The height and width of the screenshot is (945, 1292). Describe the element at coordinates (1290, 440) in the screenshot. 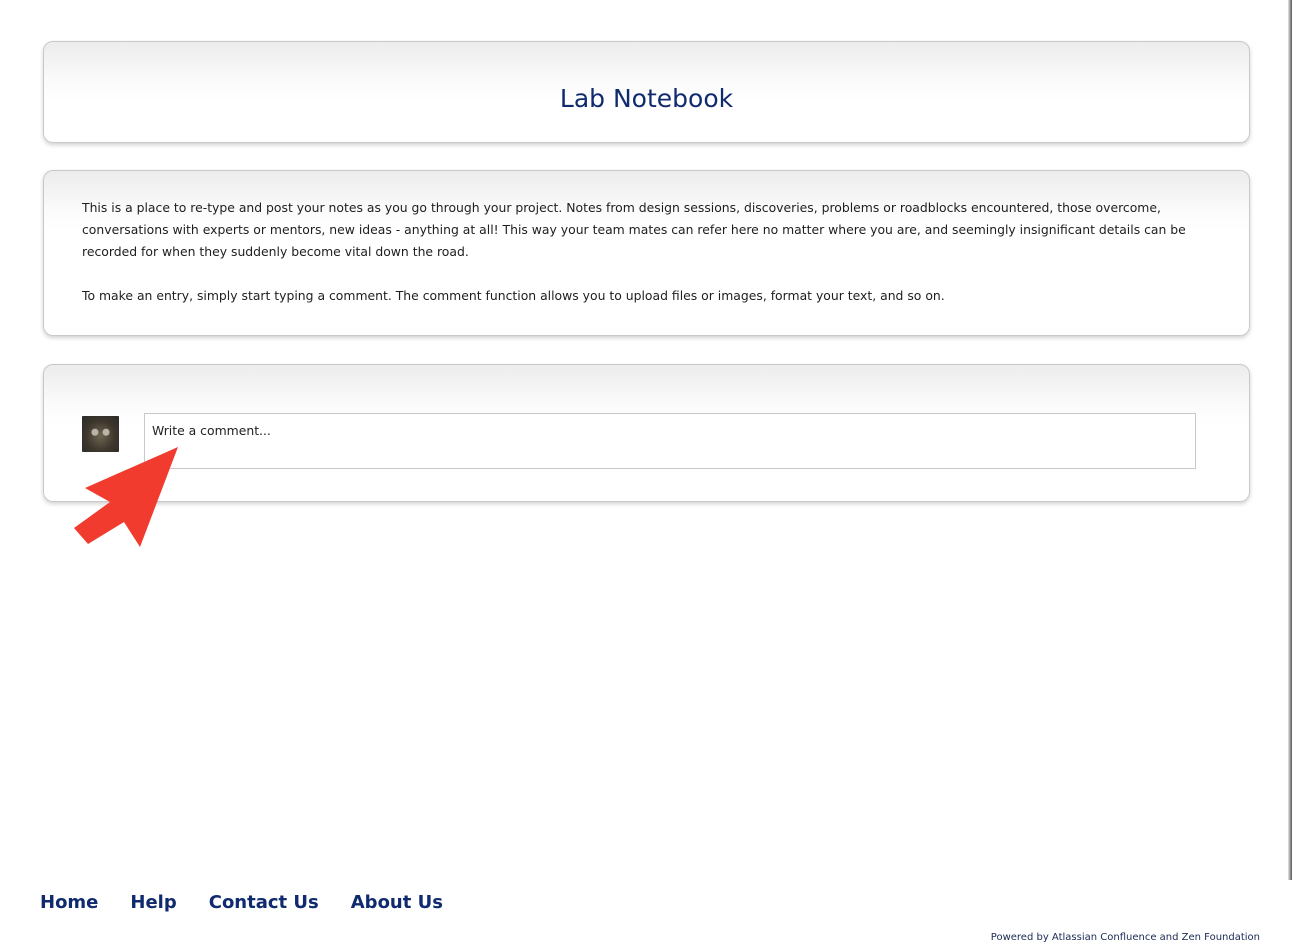

I see `window-edge-shadow` at that location.